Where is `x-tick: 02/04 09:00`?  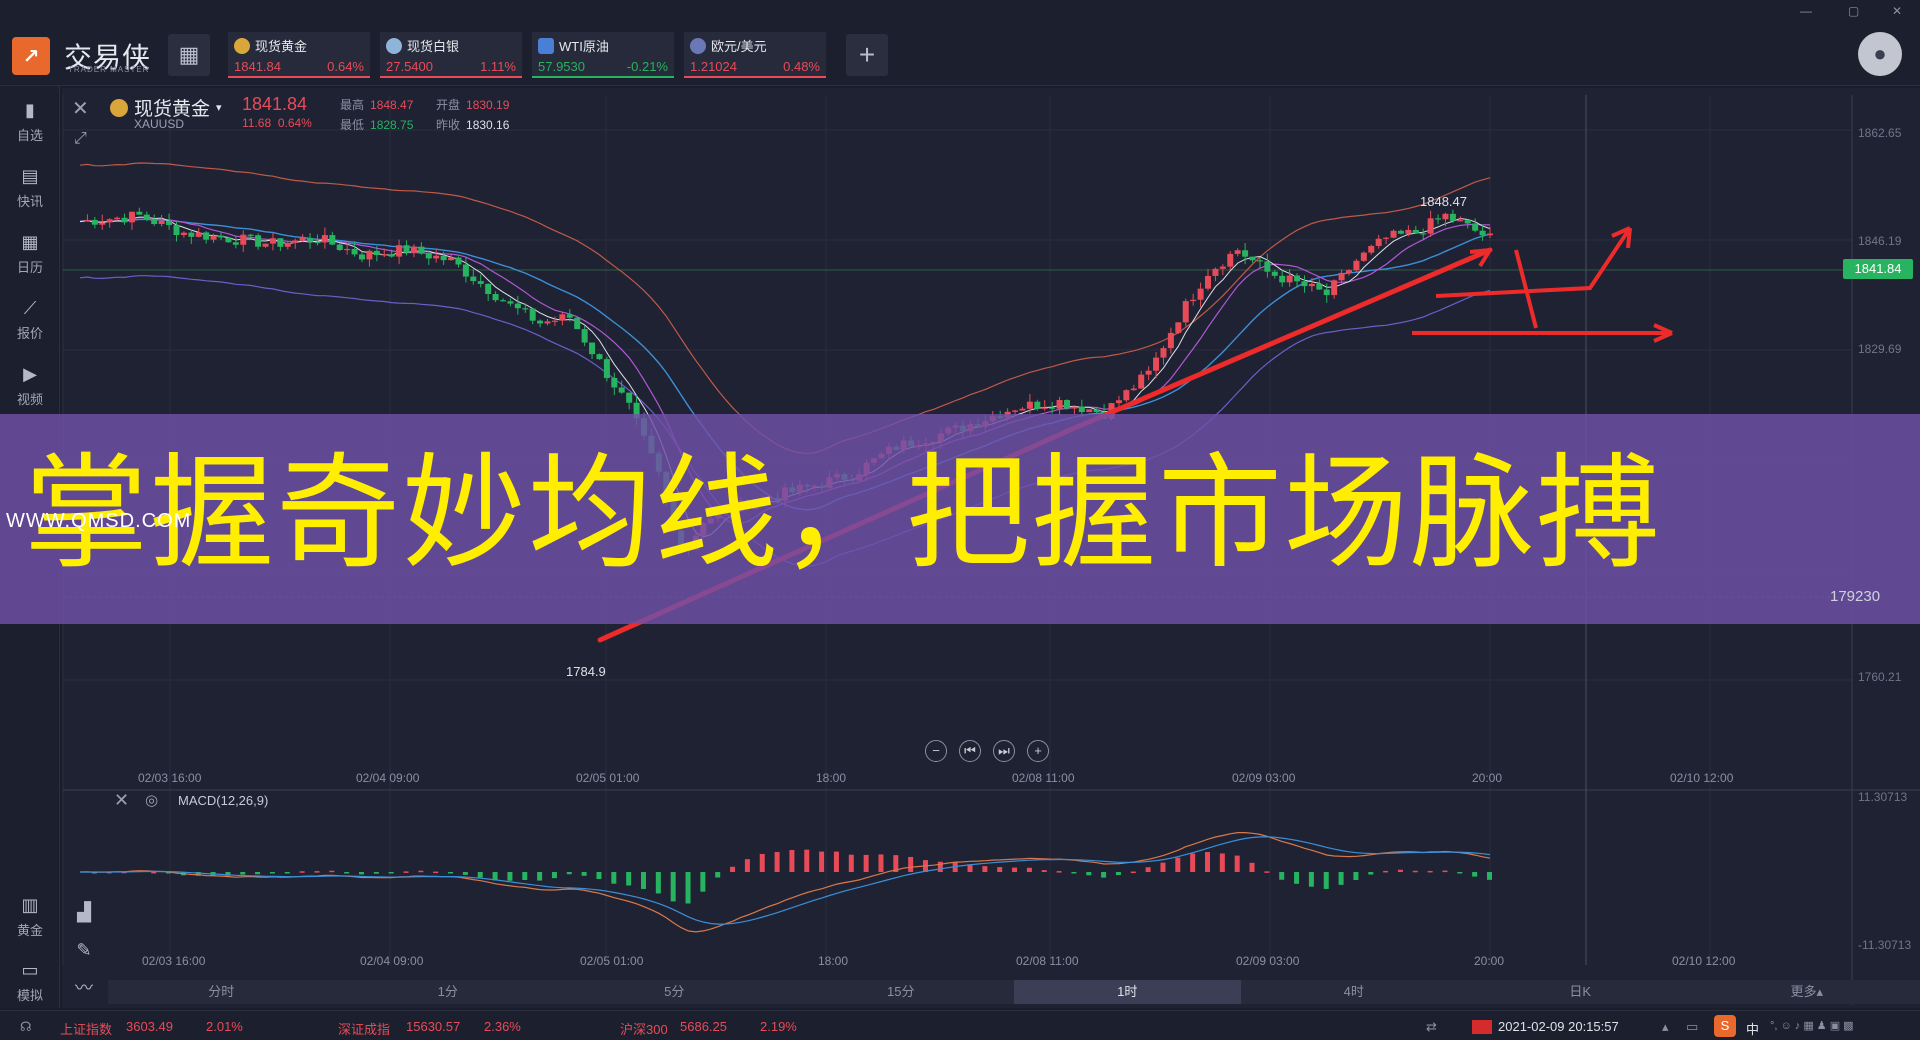 x-tick: 02/04 09:00 is located at coordinates (388, 778).